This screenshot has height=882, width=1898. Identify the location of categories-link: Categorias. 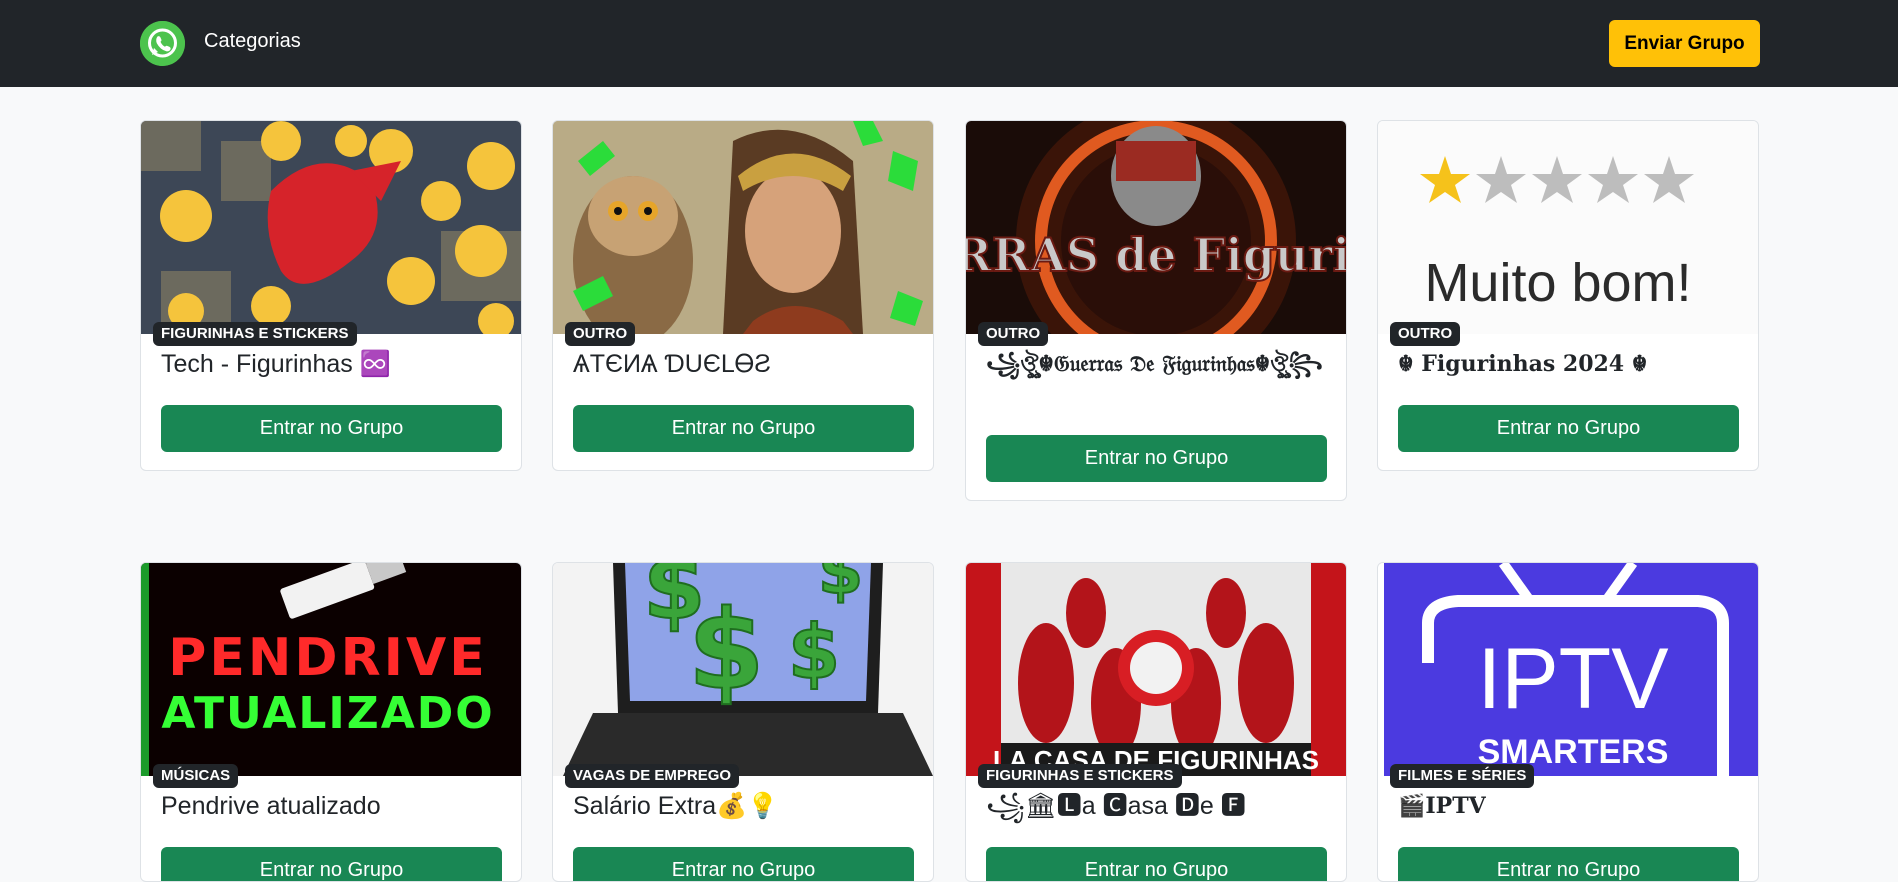
(252, 41).